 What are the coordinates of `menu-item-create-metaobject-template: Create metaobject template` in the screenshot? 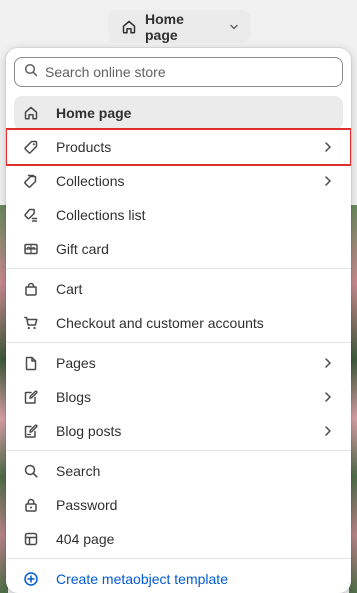 It's located at (178, 577).